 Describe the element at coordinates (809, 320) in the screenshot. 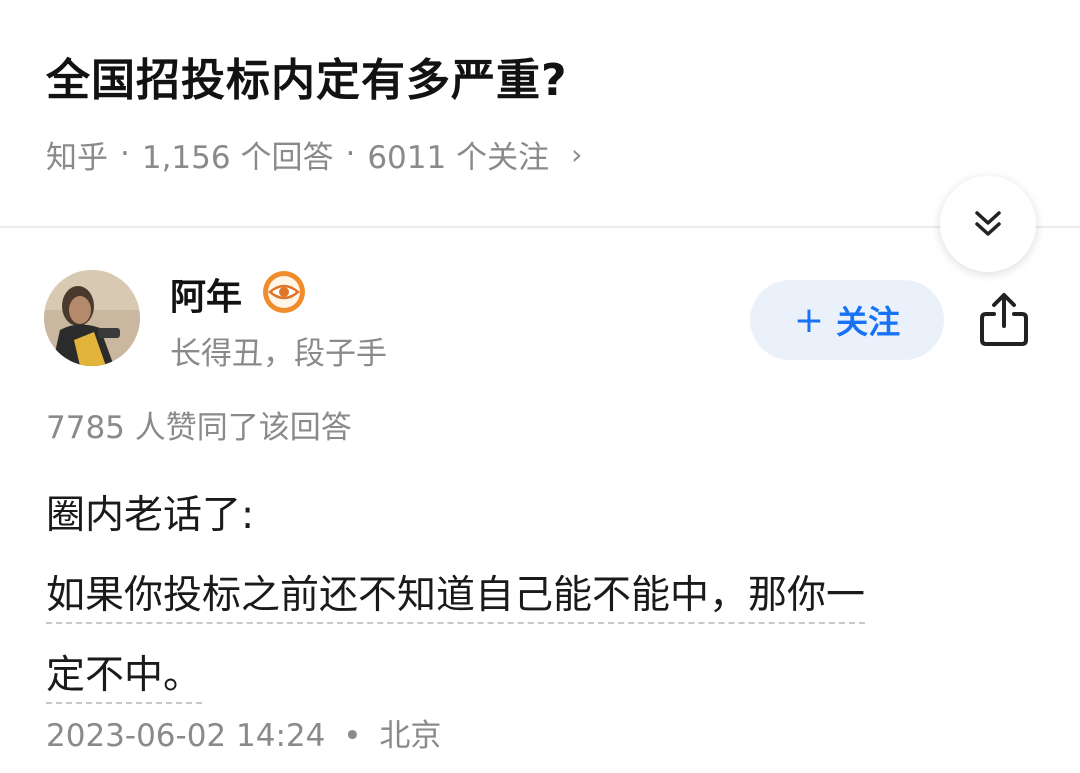

I see `plus-icon: +` at that location.